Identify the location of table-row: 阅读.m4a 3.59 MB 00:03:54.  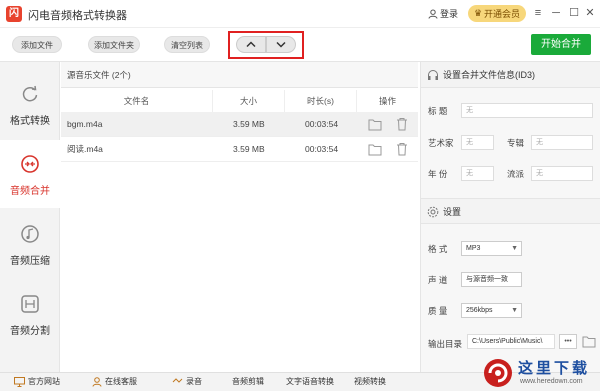
(239, 149).